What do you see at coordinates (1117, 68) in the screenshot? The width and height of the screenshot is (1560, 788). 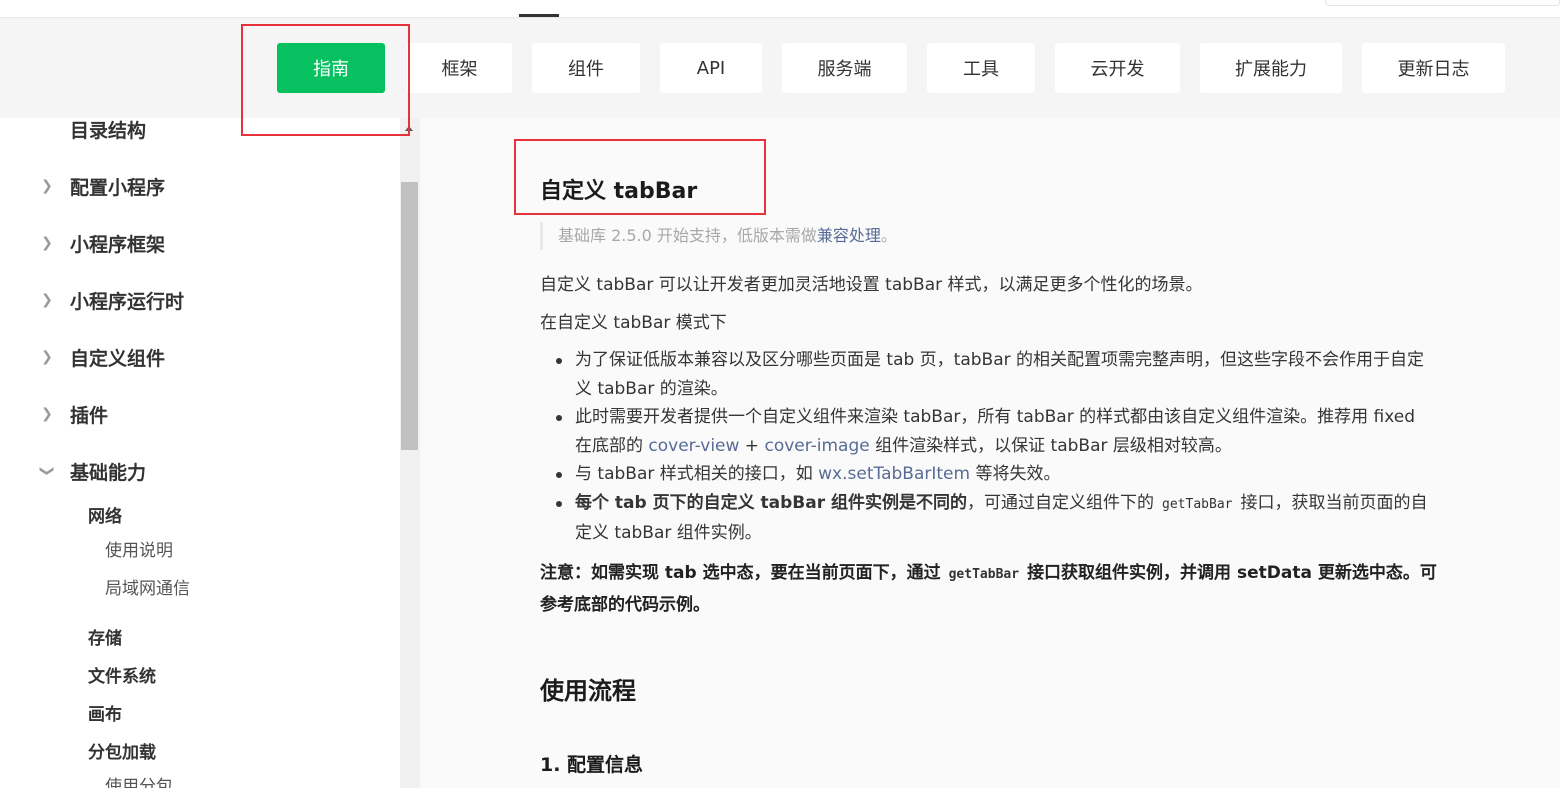 I see `tab-cloud: 云开发` at bounding box center [1117, 68].